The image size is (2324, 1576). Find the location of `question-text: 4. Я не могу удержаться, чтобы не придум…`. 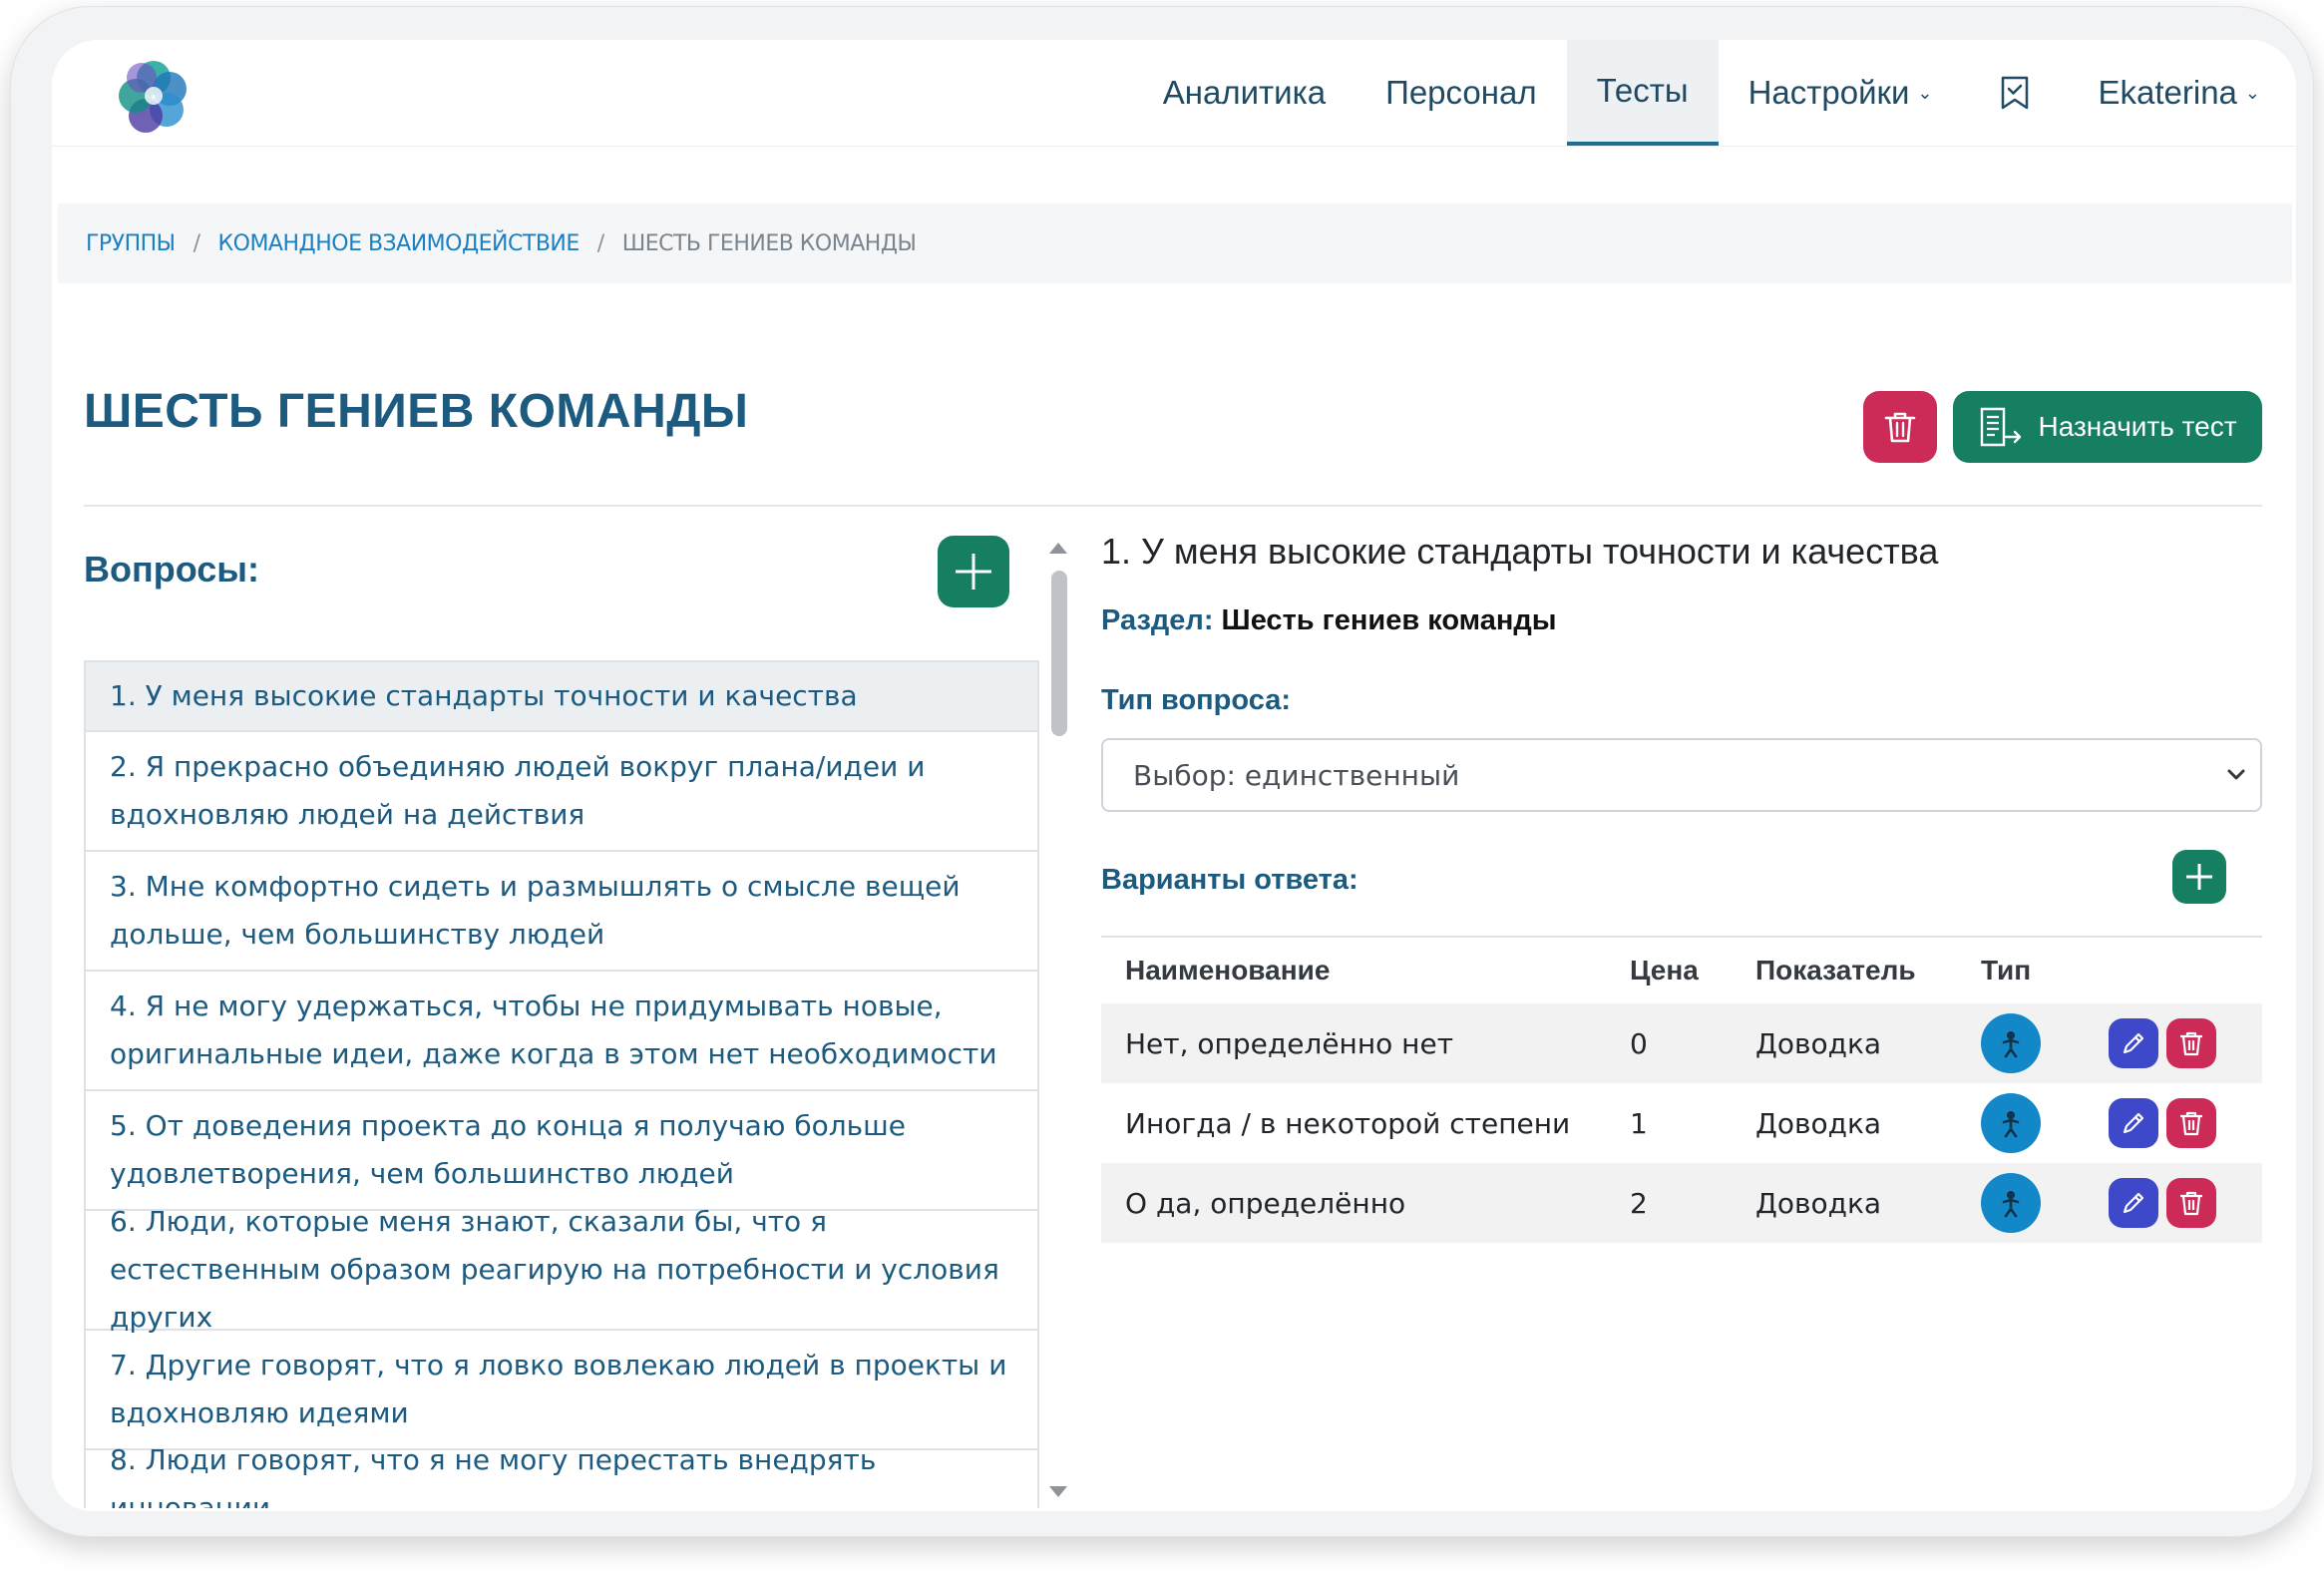

question-text: 4. Я не могу удержаться, чтобы не придум… is located at coordinates (553, 1029).